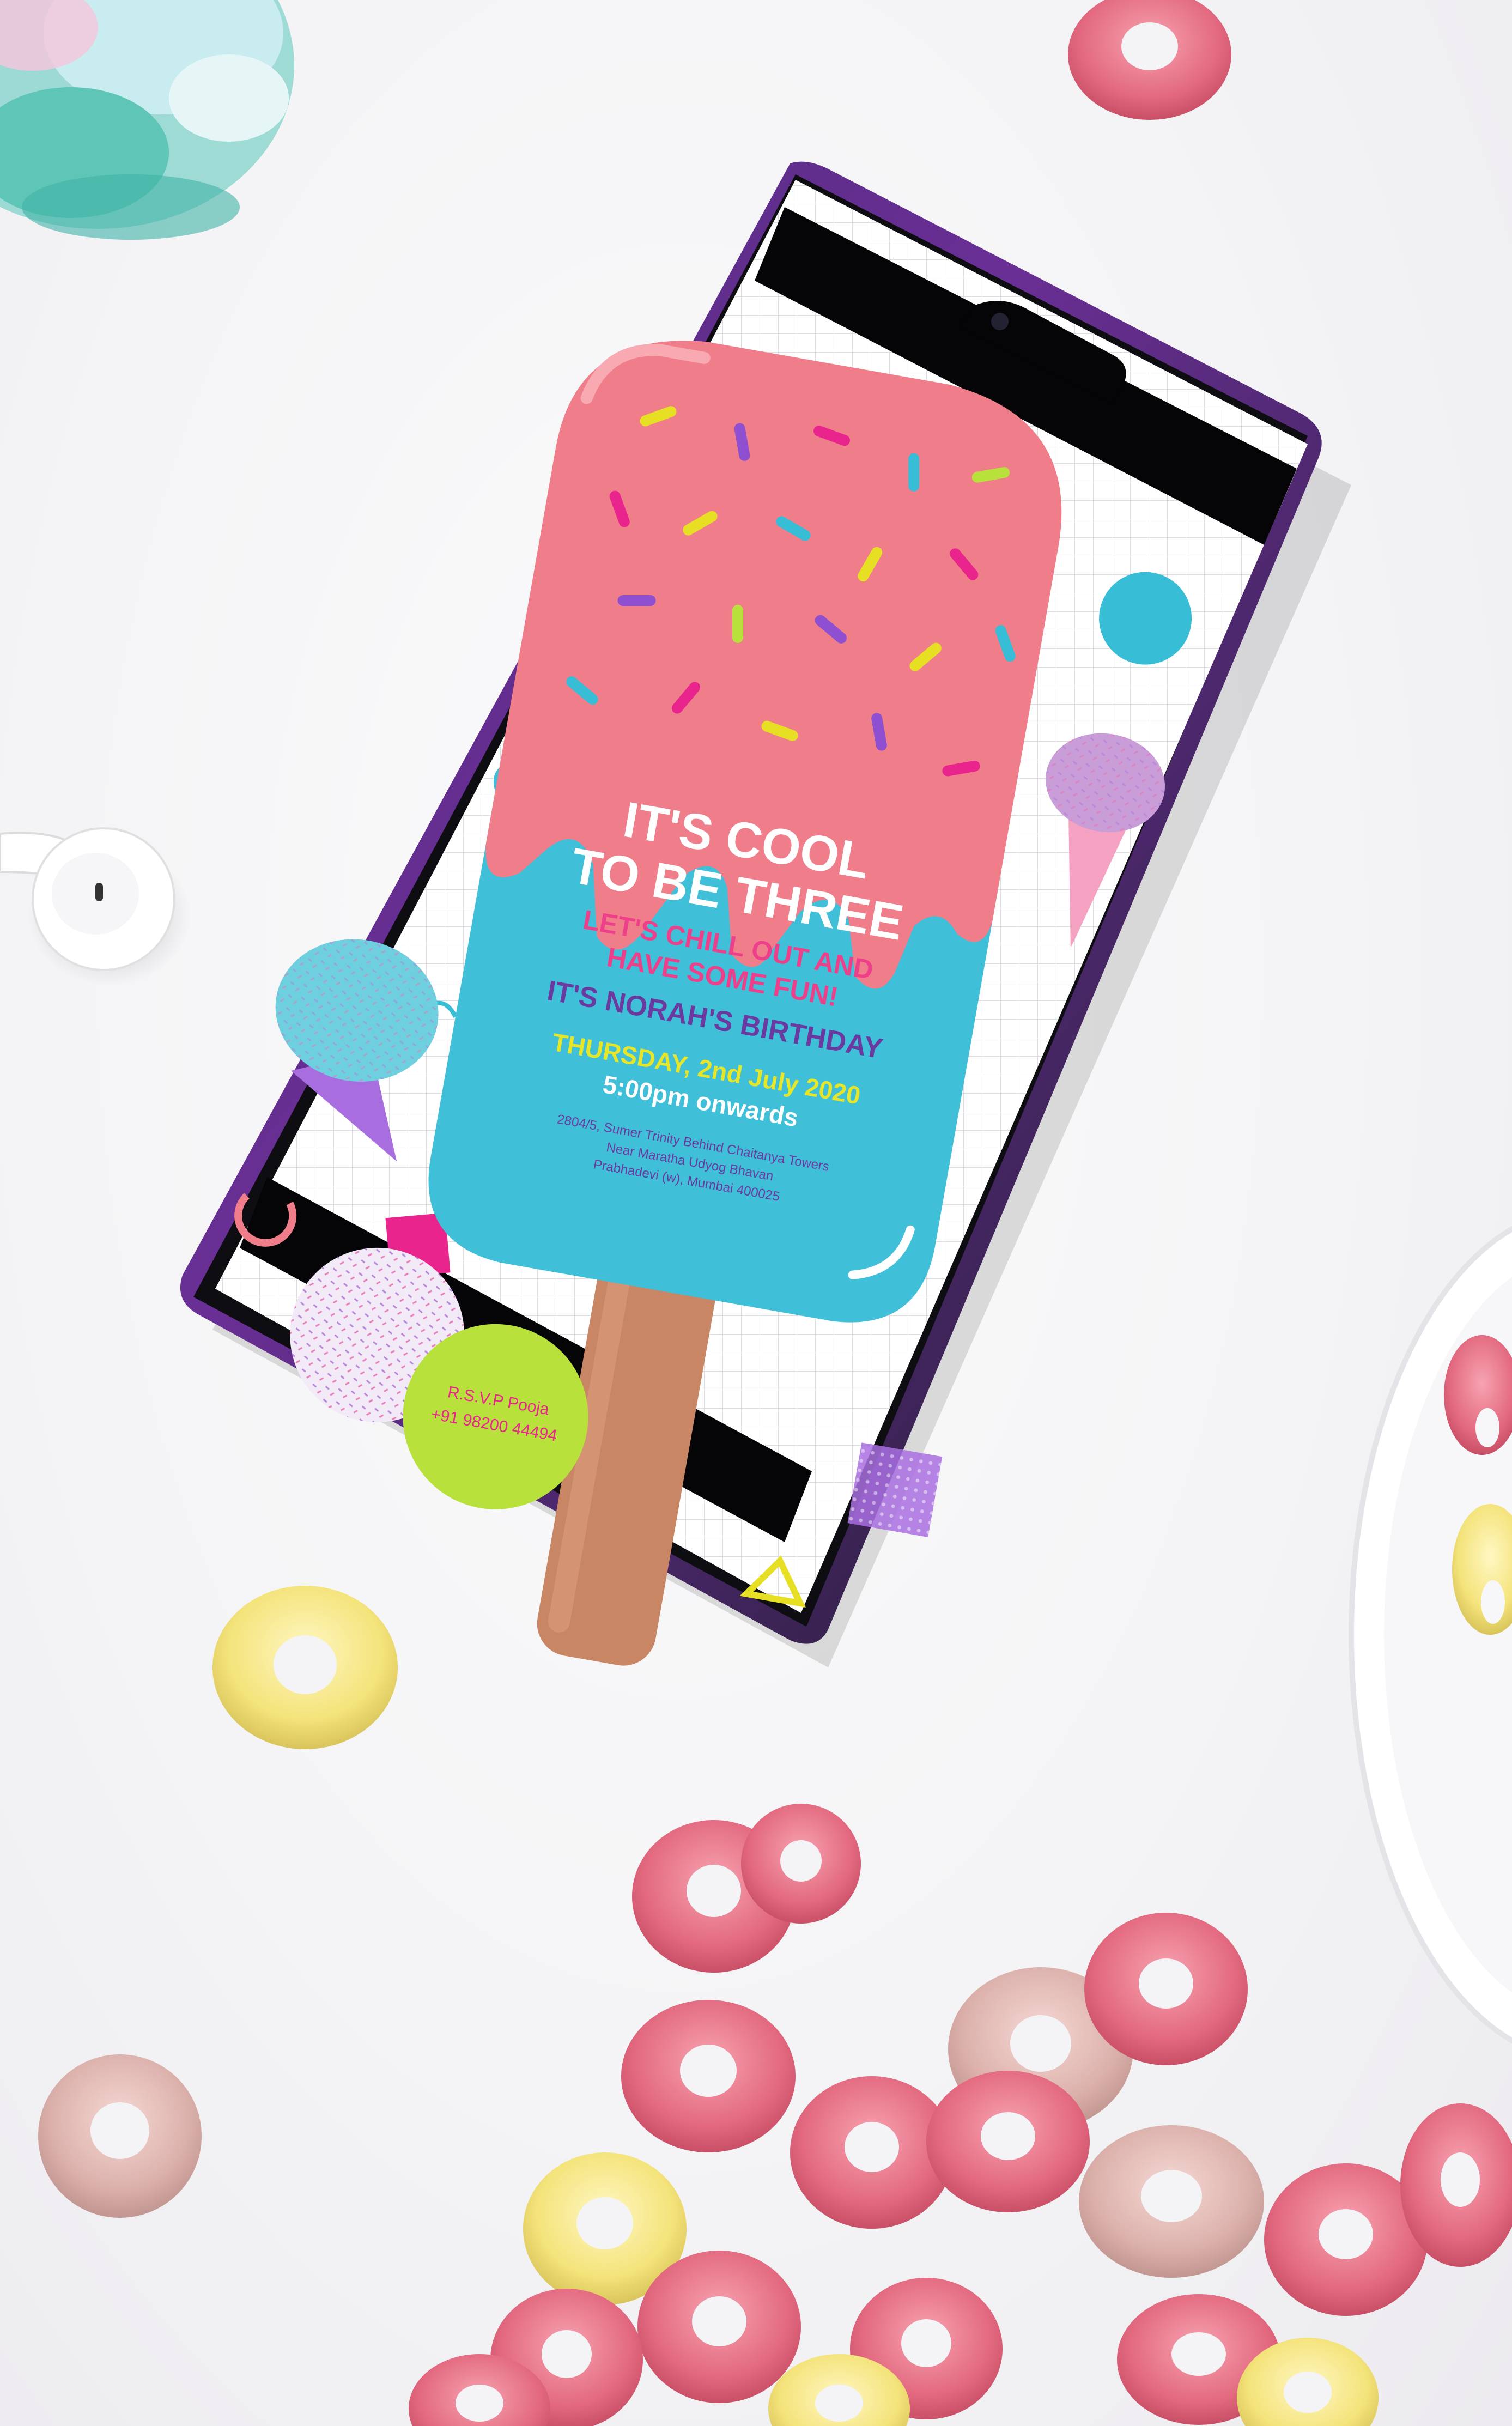  I want to click on slime-prop, so click(147, 120).